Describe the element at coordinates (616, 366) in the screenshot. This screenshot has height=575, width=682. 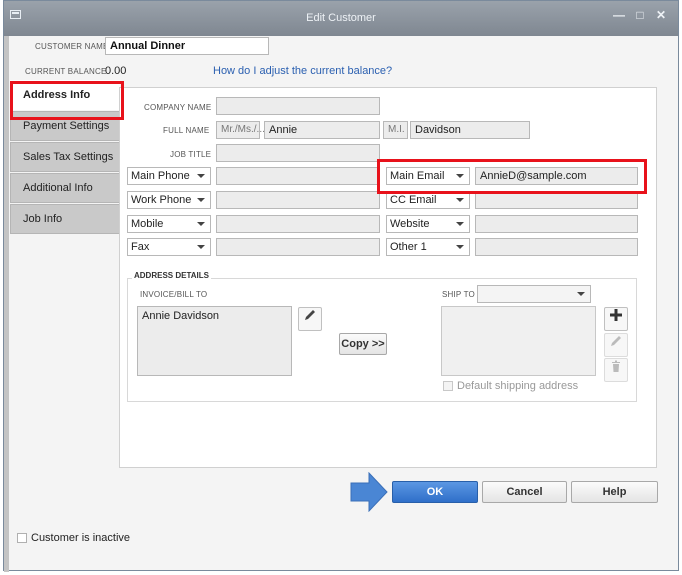
I see `trash-icon` at that location.